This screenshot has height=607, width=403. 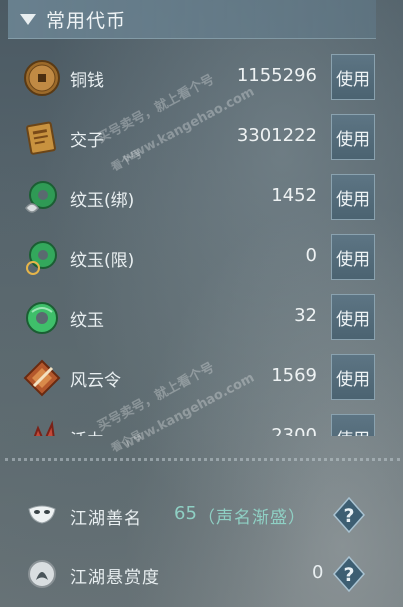 I want to click on partial-item-icon, so click(x=44, y=428).